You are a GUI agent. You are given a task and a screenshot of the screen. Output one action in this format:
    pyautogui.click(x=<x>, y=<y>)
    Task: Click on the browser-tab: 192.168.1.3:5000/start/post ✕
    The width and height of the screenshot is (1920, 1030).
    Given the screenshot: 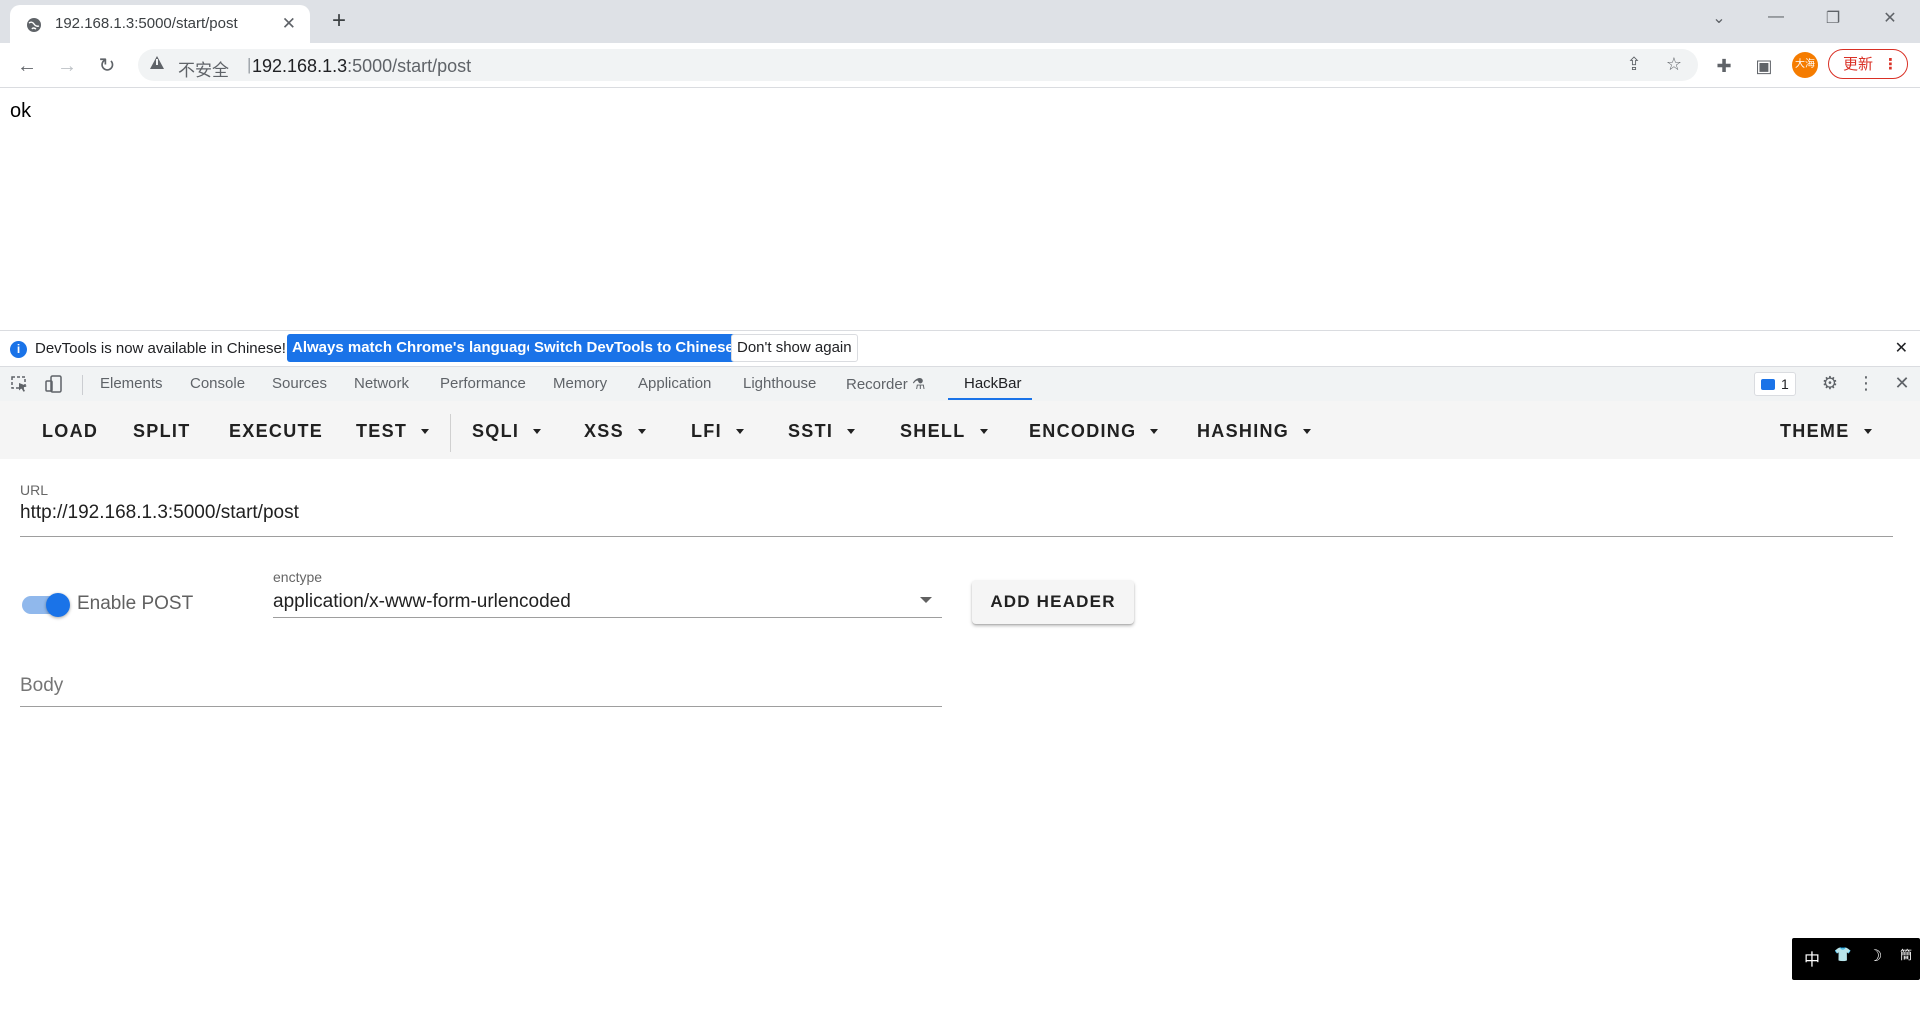 What is the action you would take?
    pyautogui.click(x=160, y=24)
    